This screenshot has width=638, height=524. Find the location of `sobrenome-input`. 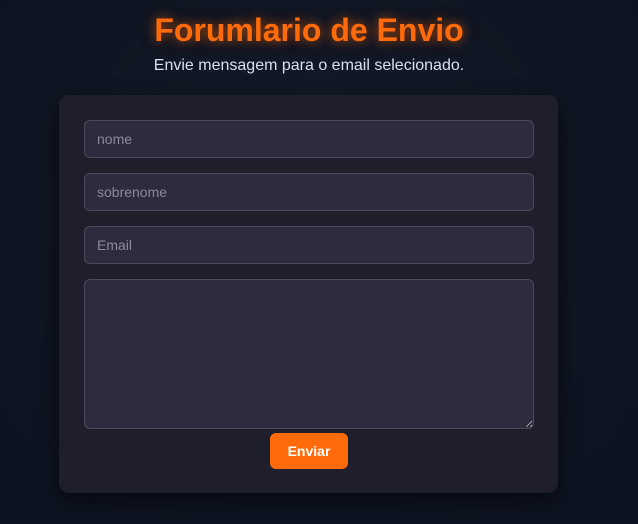

sobrenome-input is located at coordinates (309, 192).